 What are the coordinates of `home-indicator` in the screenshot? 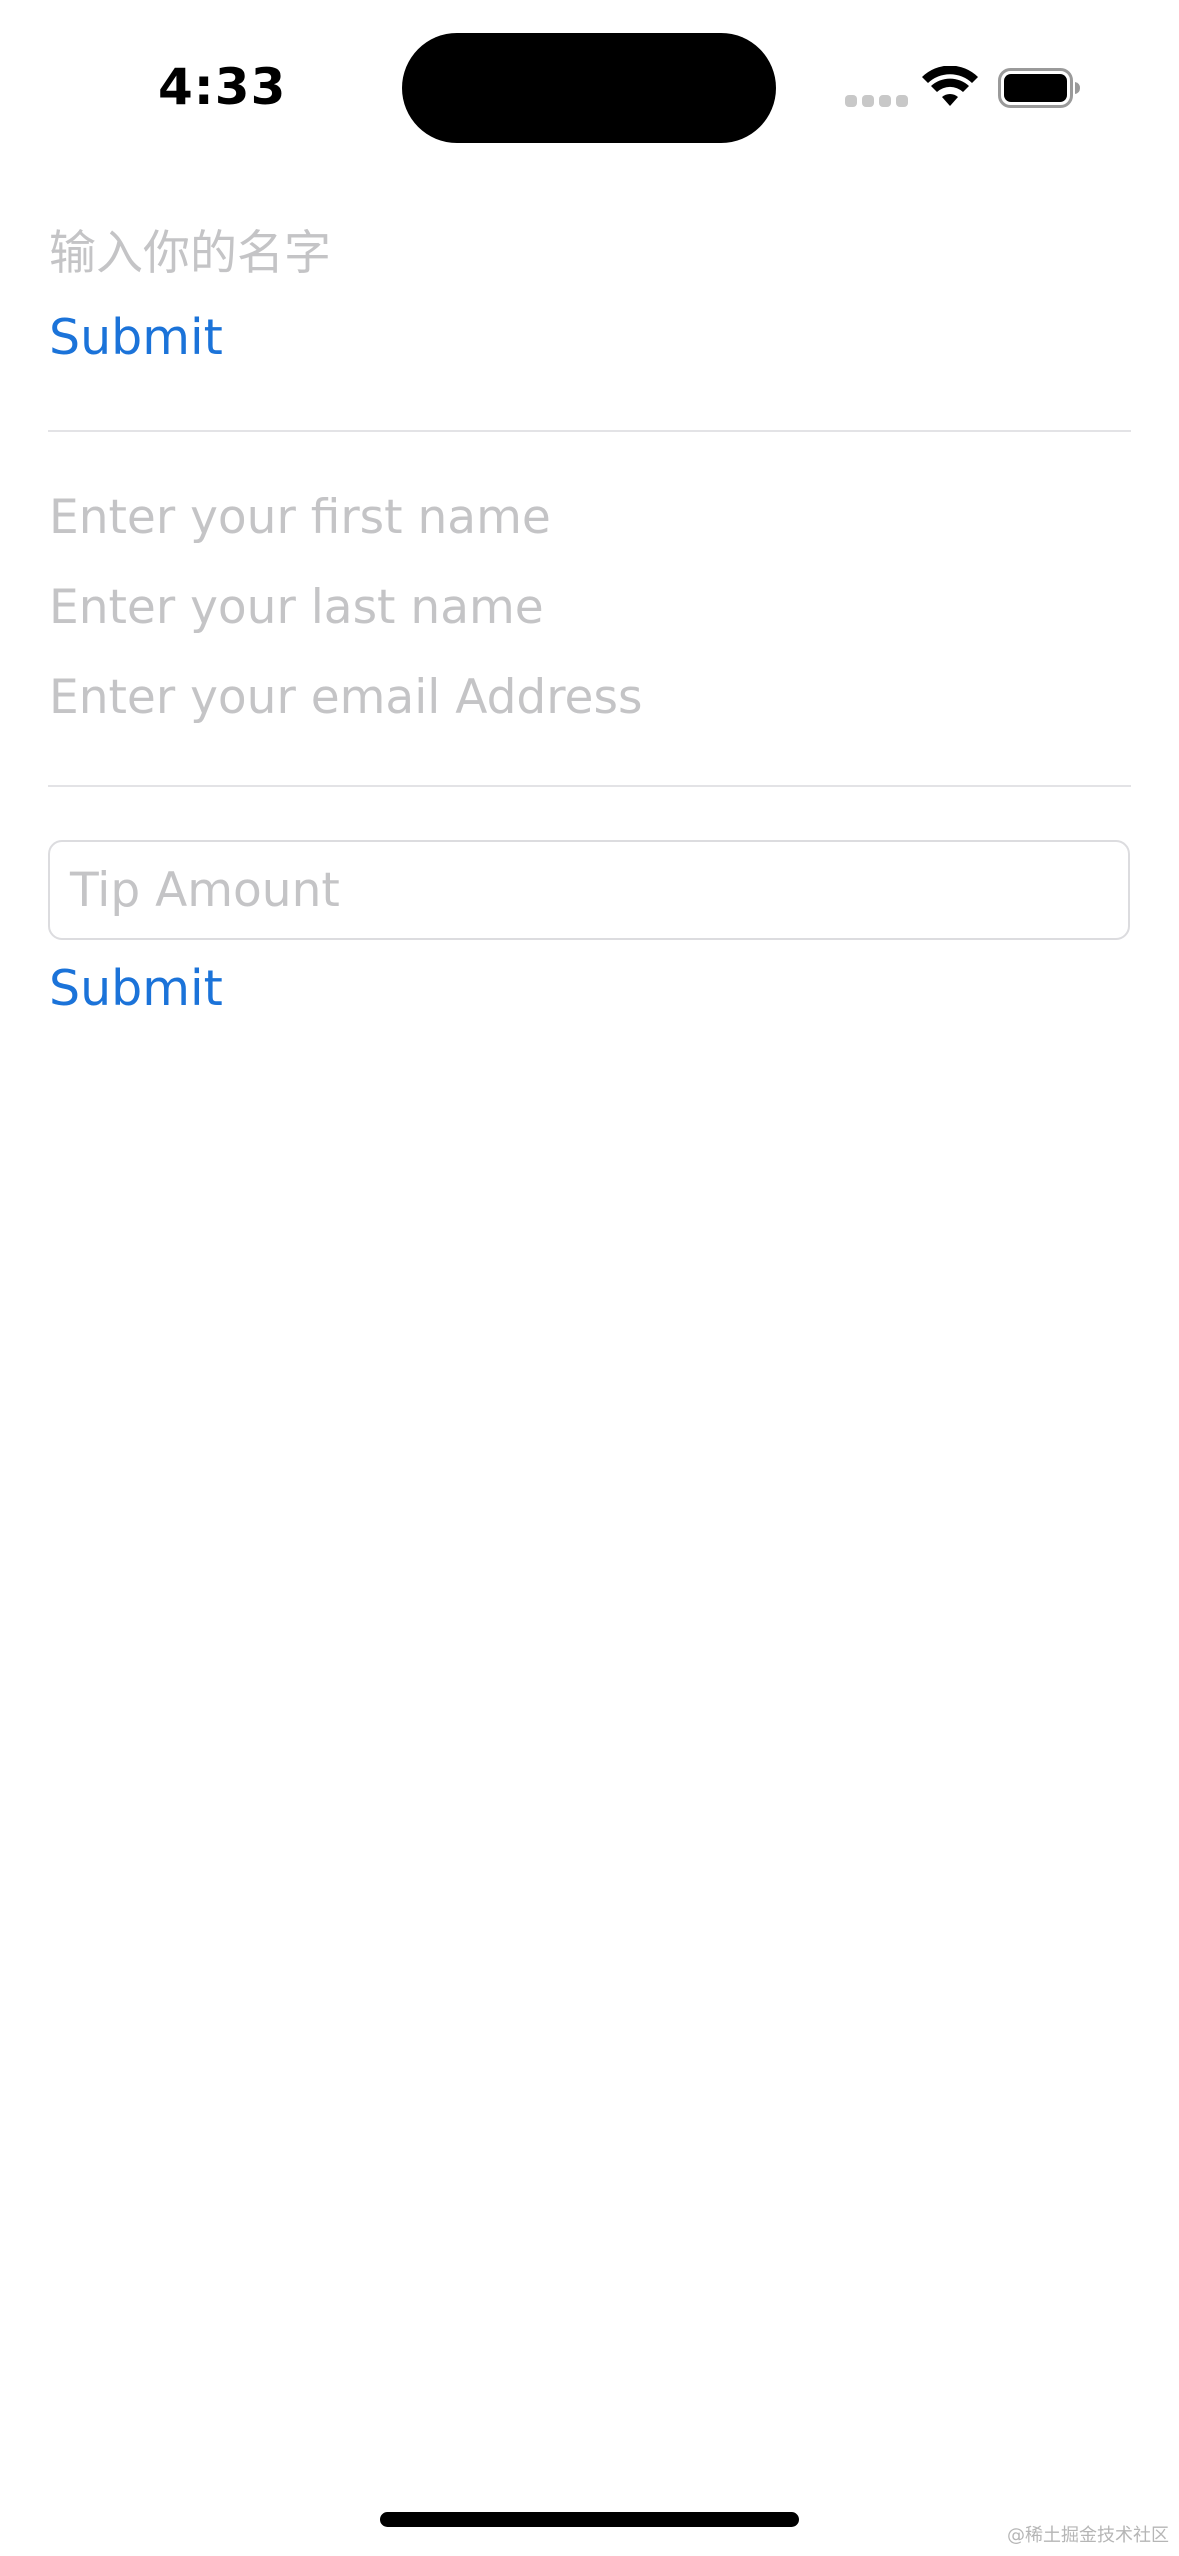 It's located at (589, 2519).